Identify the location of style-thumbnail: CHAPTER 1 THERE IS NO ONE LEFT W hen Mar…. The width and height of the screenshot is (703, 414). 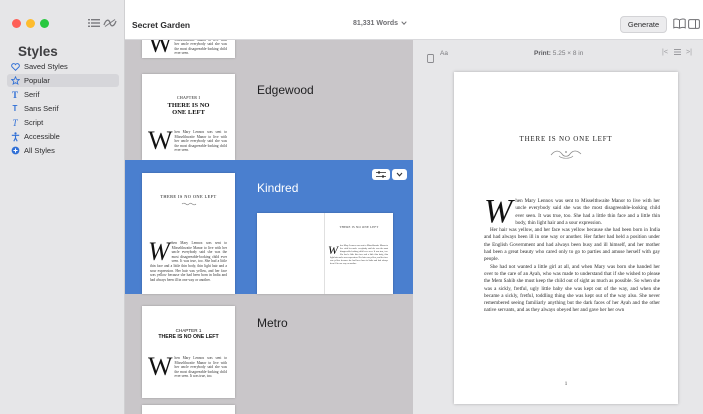
(188, 352).